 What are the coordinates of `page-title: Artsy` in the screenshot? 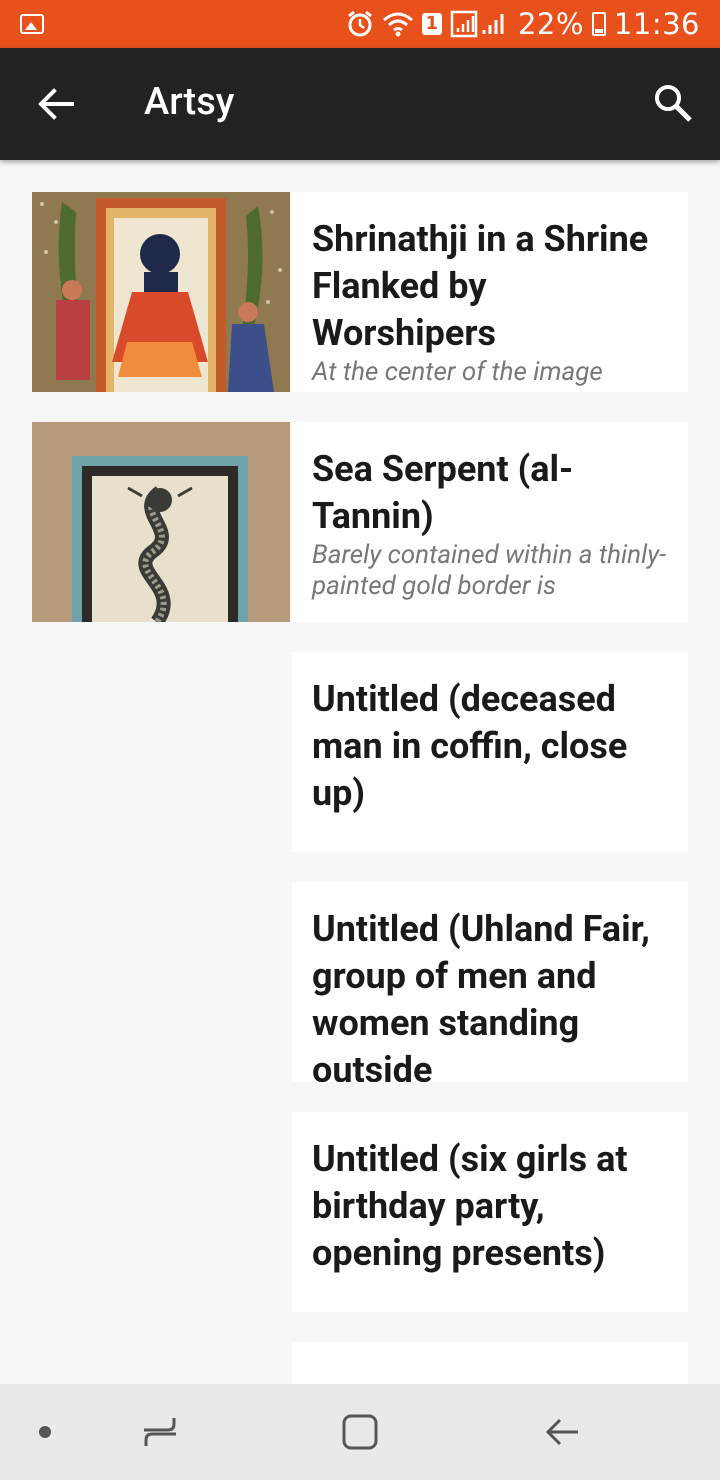 It's located at (189, 102).